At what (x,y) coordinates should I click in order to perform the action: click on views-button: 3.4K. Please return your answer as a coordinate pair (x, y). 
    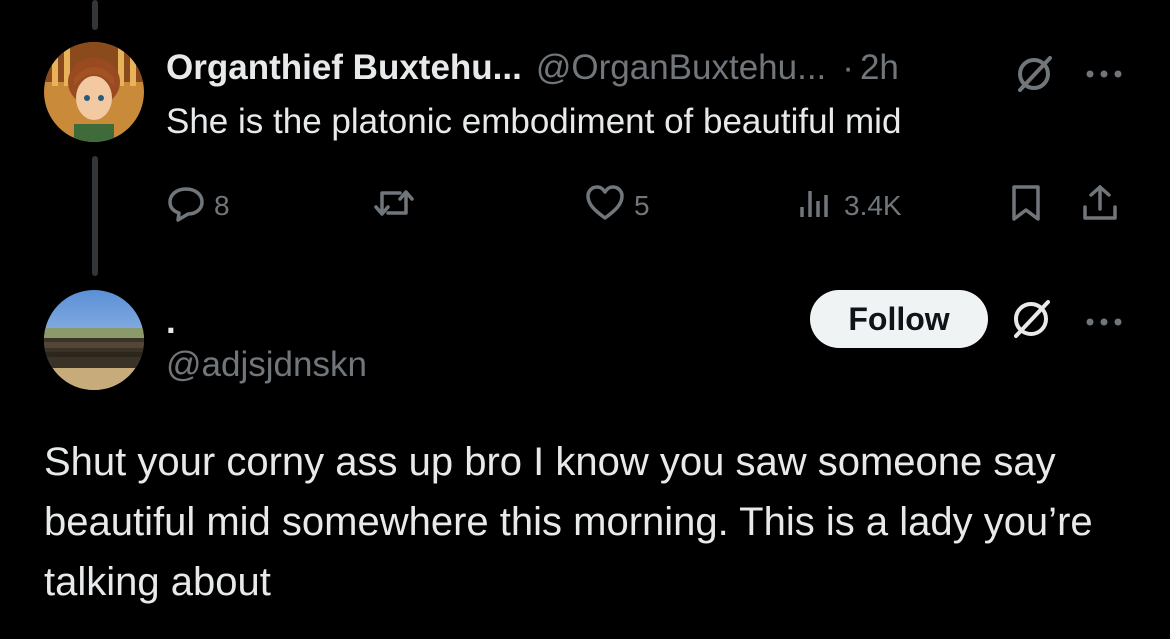
    Looking at the image, I should click on (849, 206).